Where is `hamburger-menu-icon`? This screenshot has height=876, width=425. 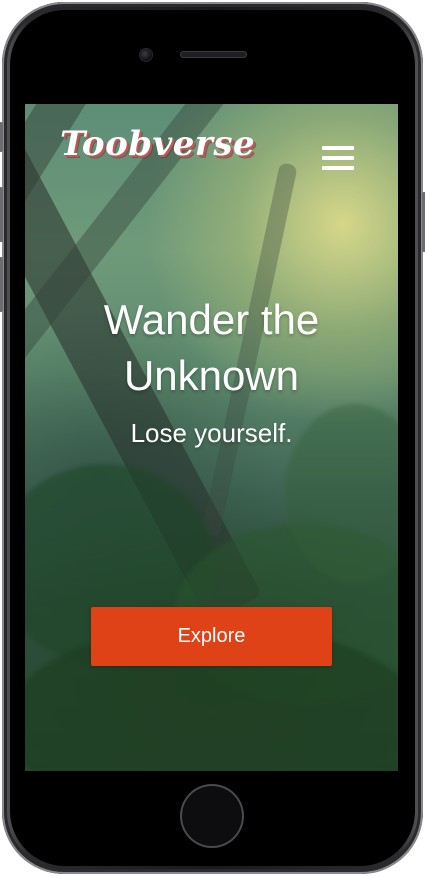 hamburger-menu-icon is located at coordinates (338, 160).